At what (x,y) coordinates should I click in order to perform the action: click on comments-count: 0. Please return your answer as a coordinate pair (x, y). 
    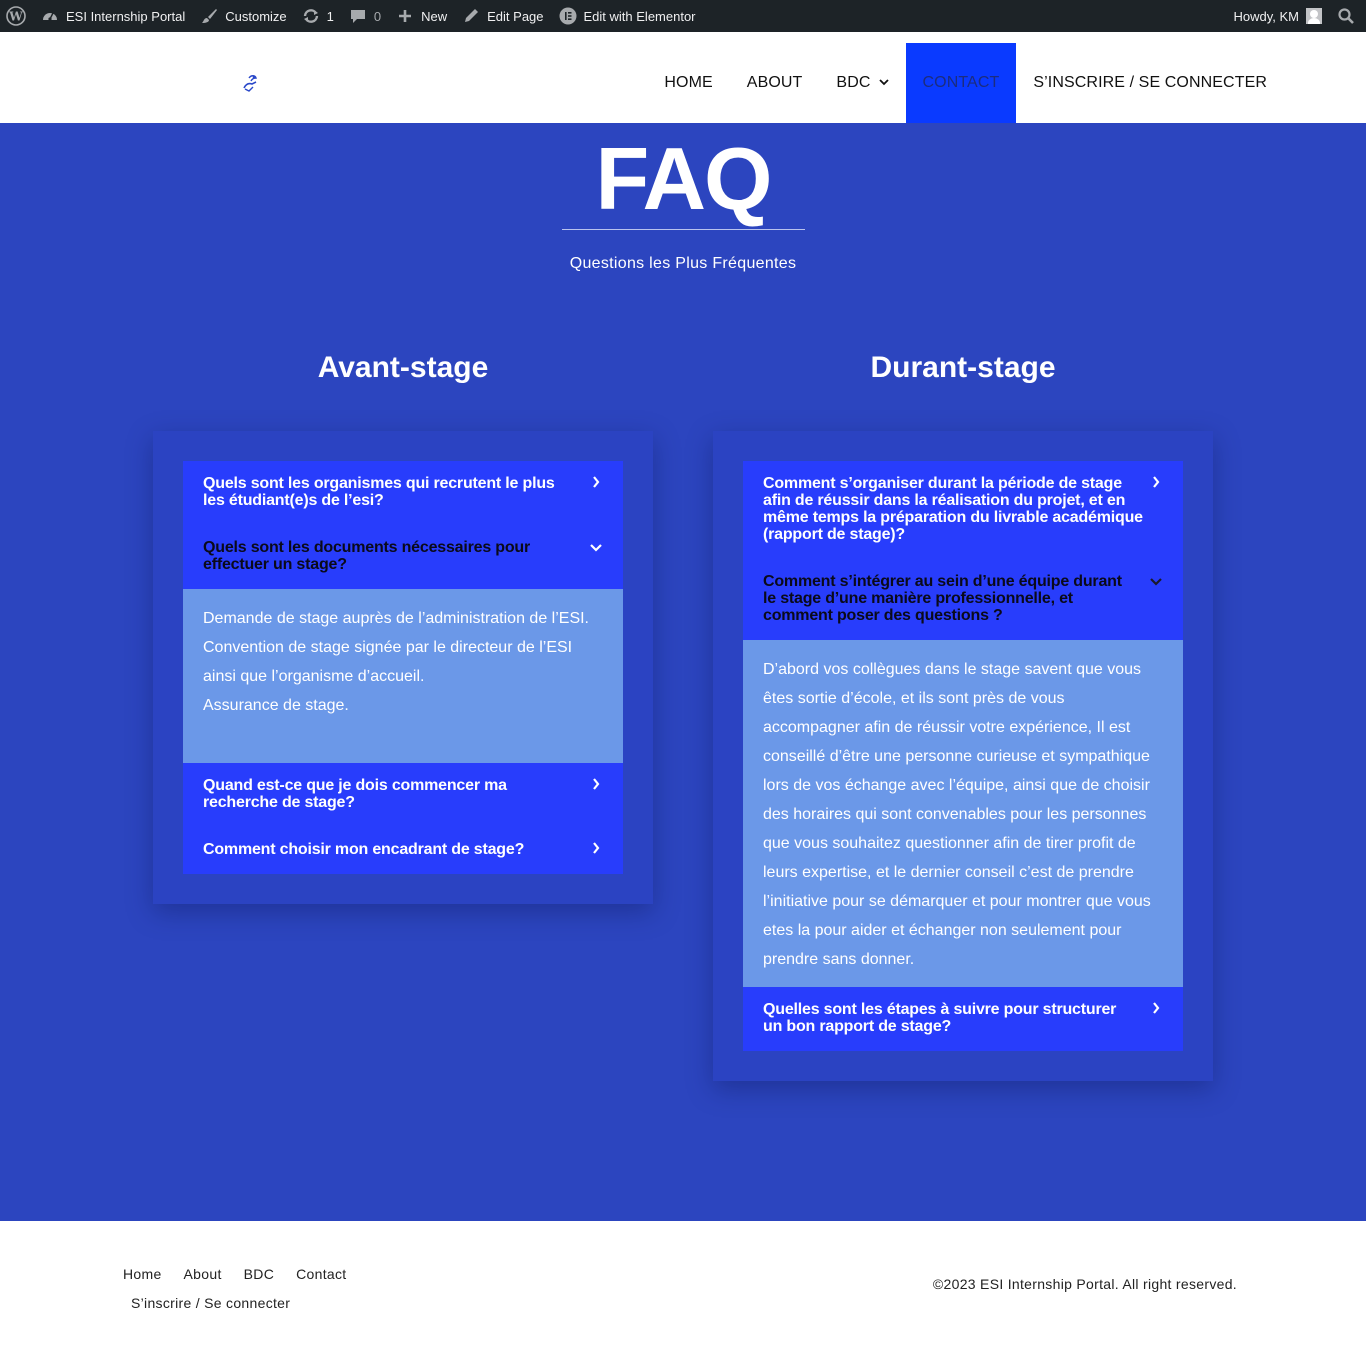
    Looking at the image, I should click on (377, 16).